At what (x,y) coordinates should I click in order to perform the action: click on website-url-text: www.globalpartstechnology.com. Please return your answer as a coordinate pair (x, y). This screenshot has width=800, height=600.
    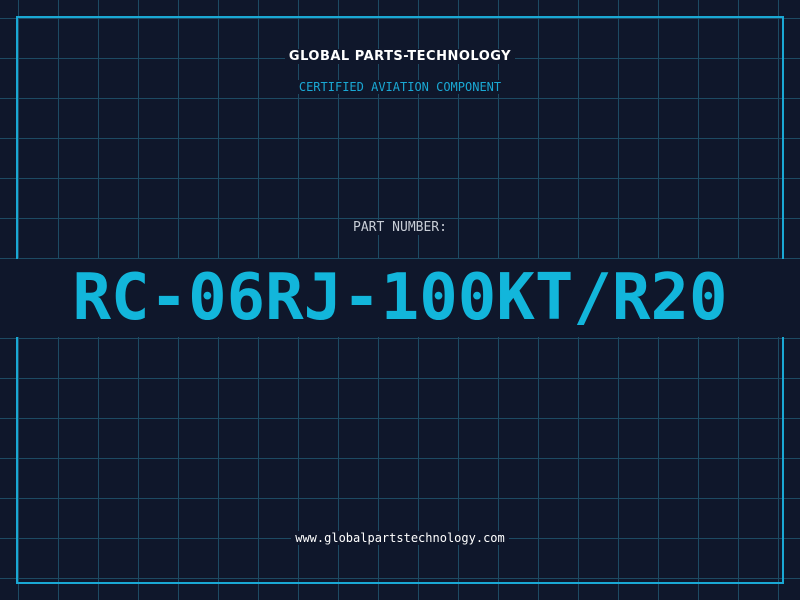
    Looking at the image, I should click on (400, 538).